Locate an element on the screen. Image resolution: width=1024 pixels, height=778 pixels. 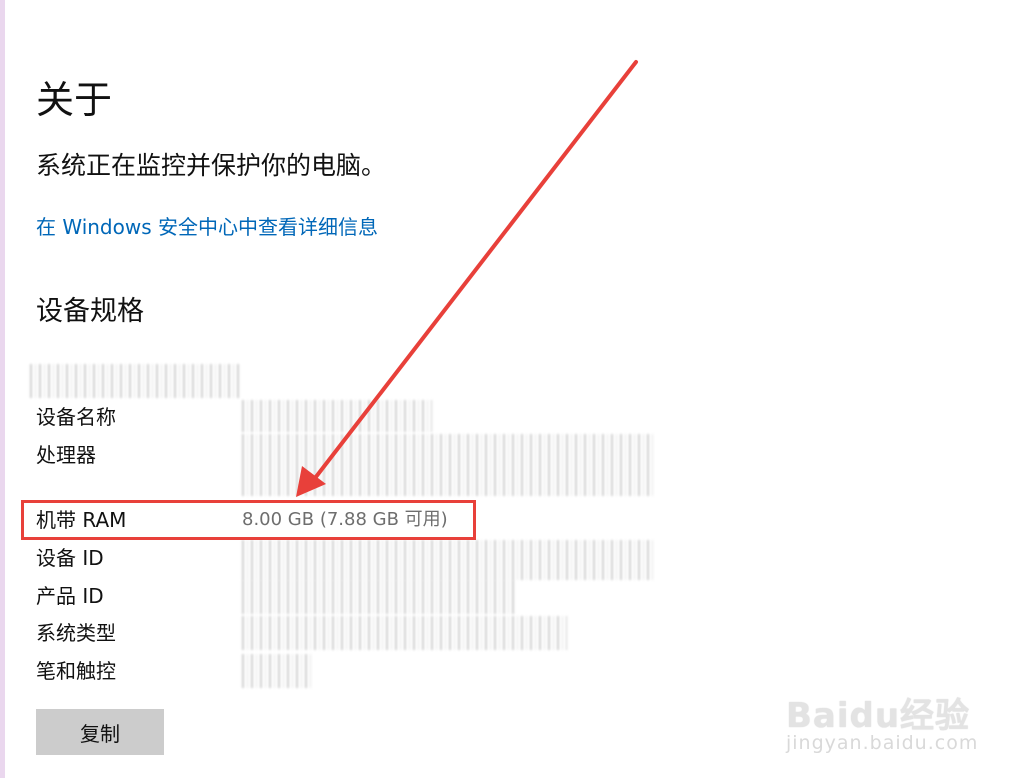
ram-highlight-box is located at coordinates (248, 520).